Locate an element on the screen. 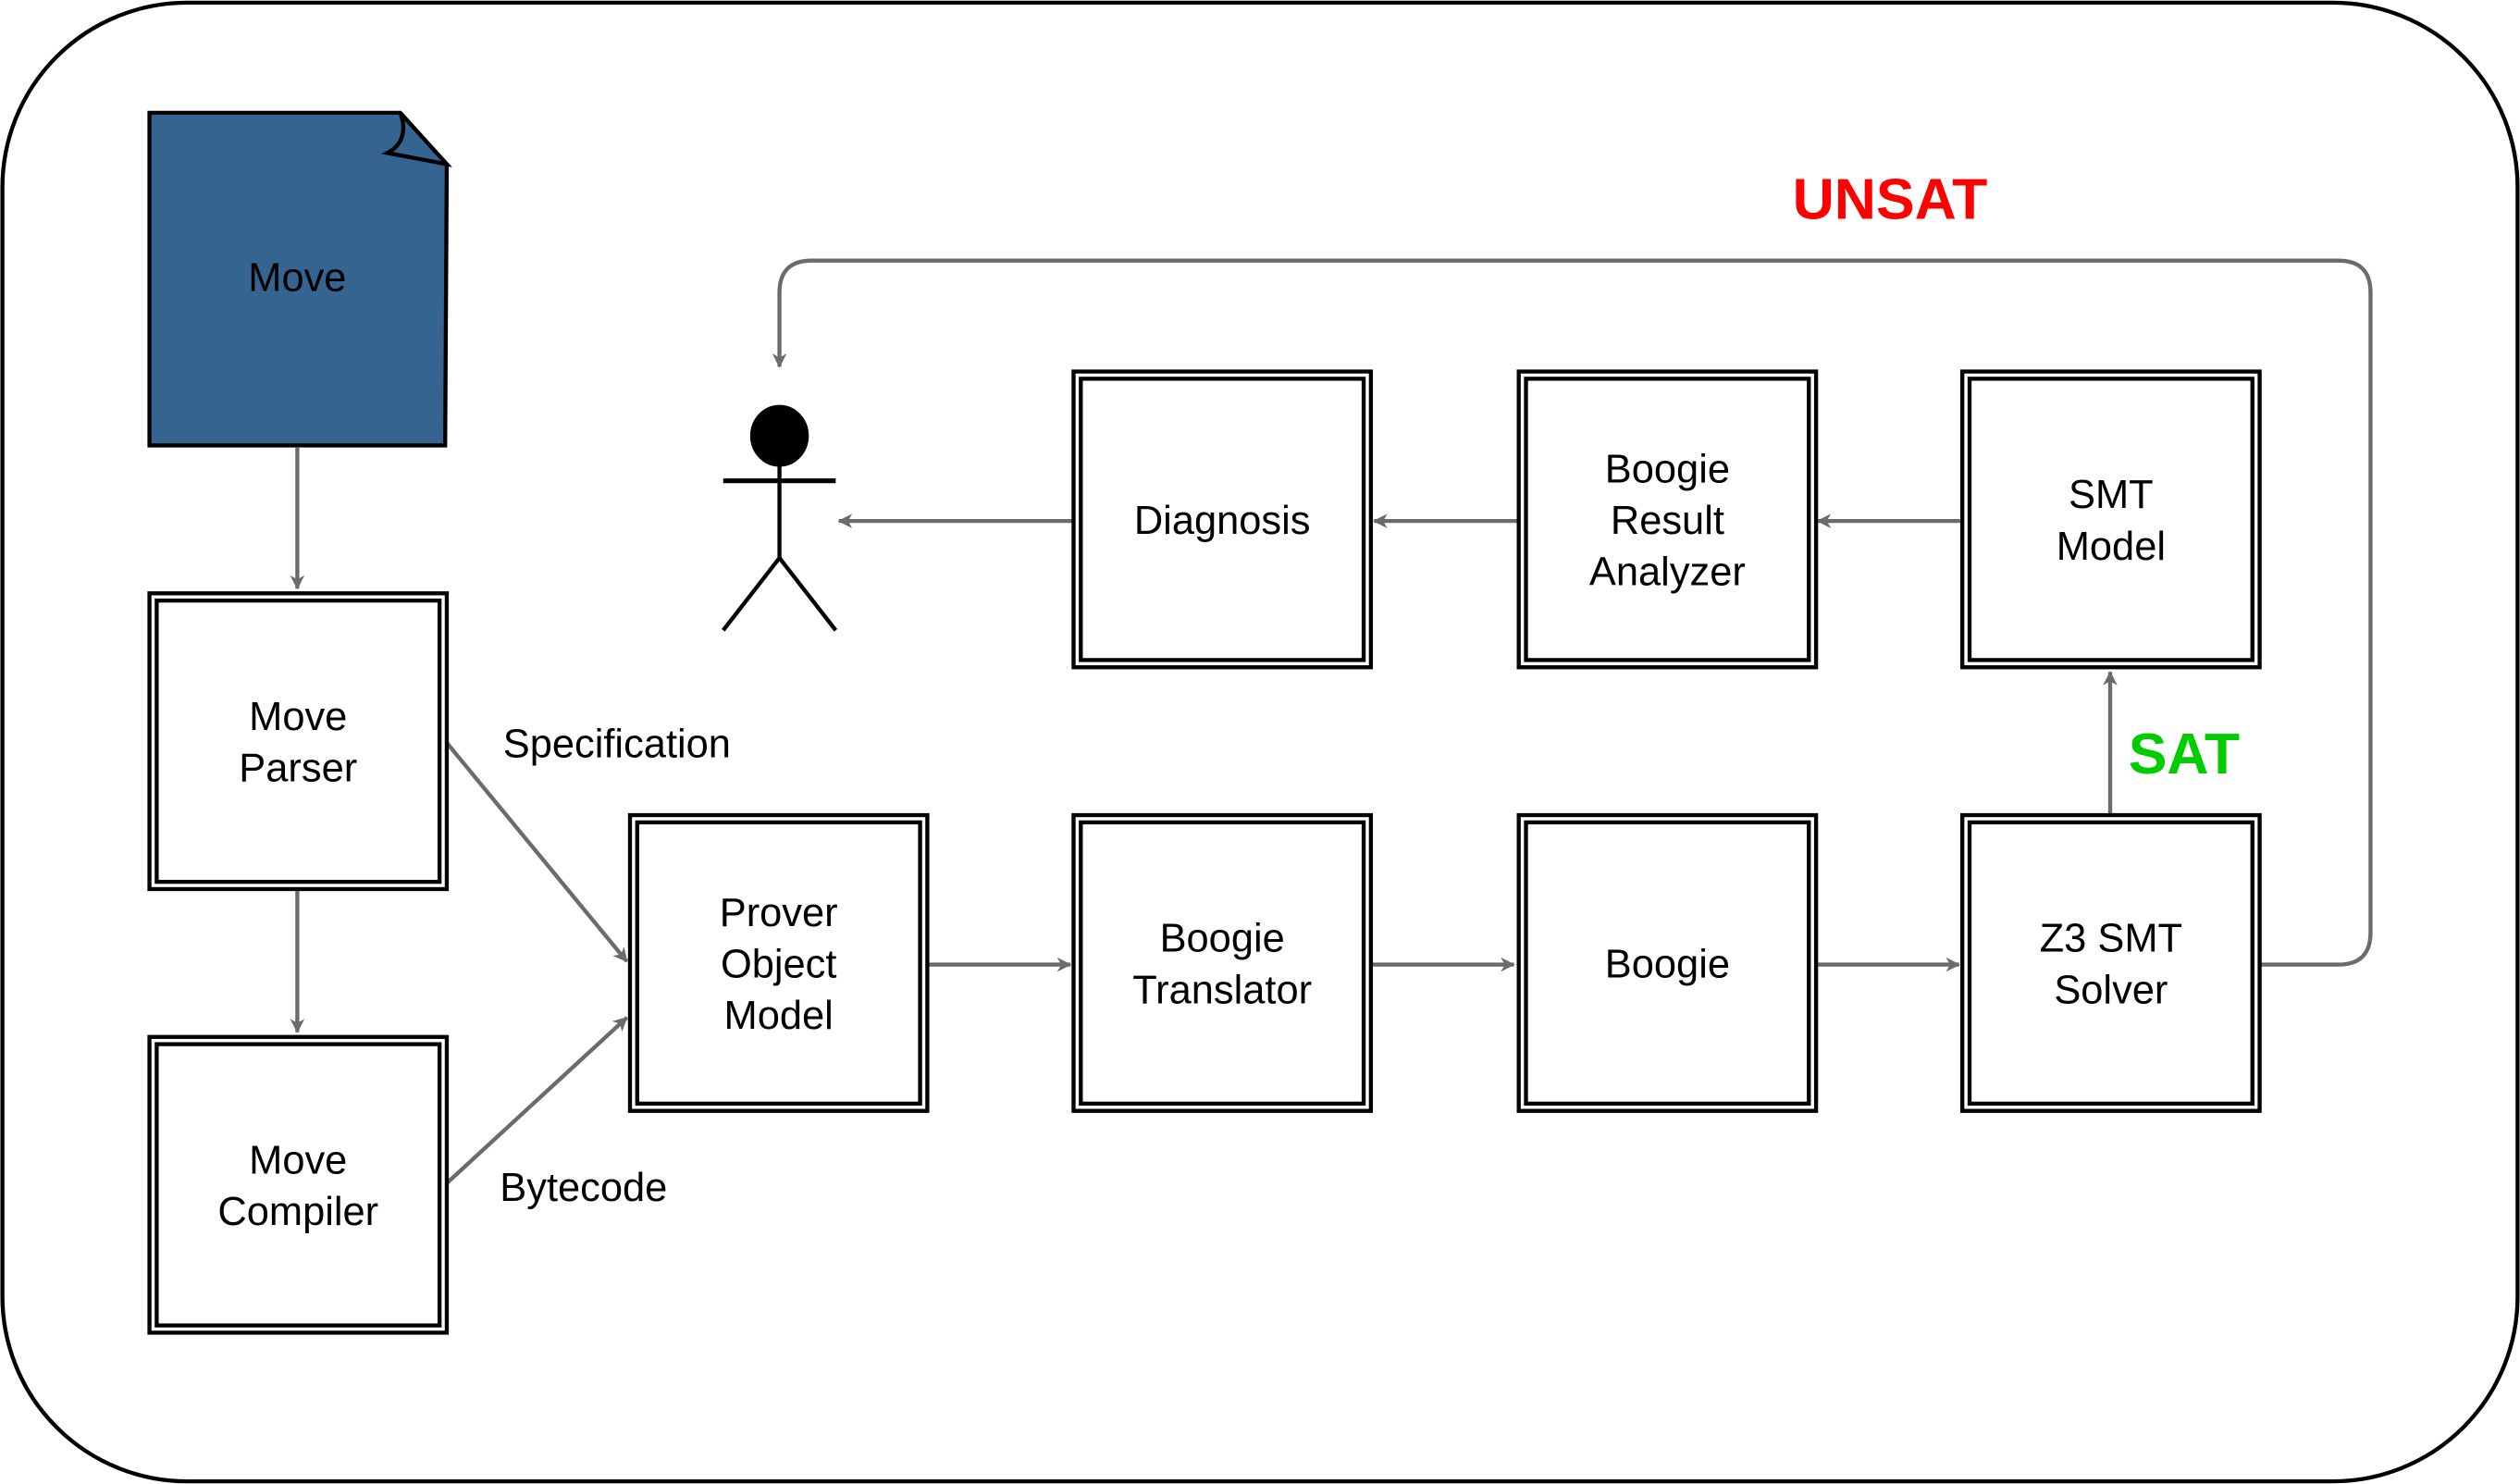 The image size is (2520, 1484). node-move-parser: Move Parser is located at coordinates (298, 741).